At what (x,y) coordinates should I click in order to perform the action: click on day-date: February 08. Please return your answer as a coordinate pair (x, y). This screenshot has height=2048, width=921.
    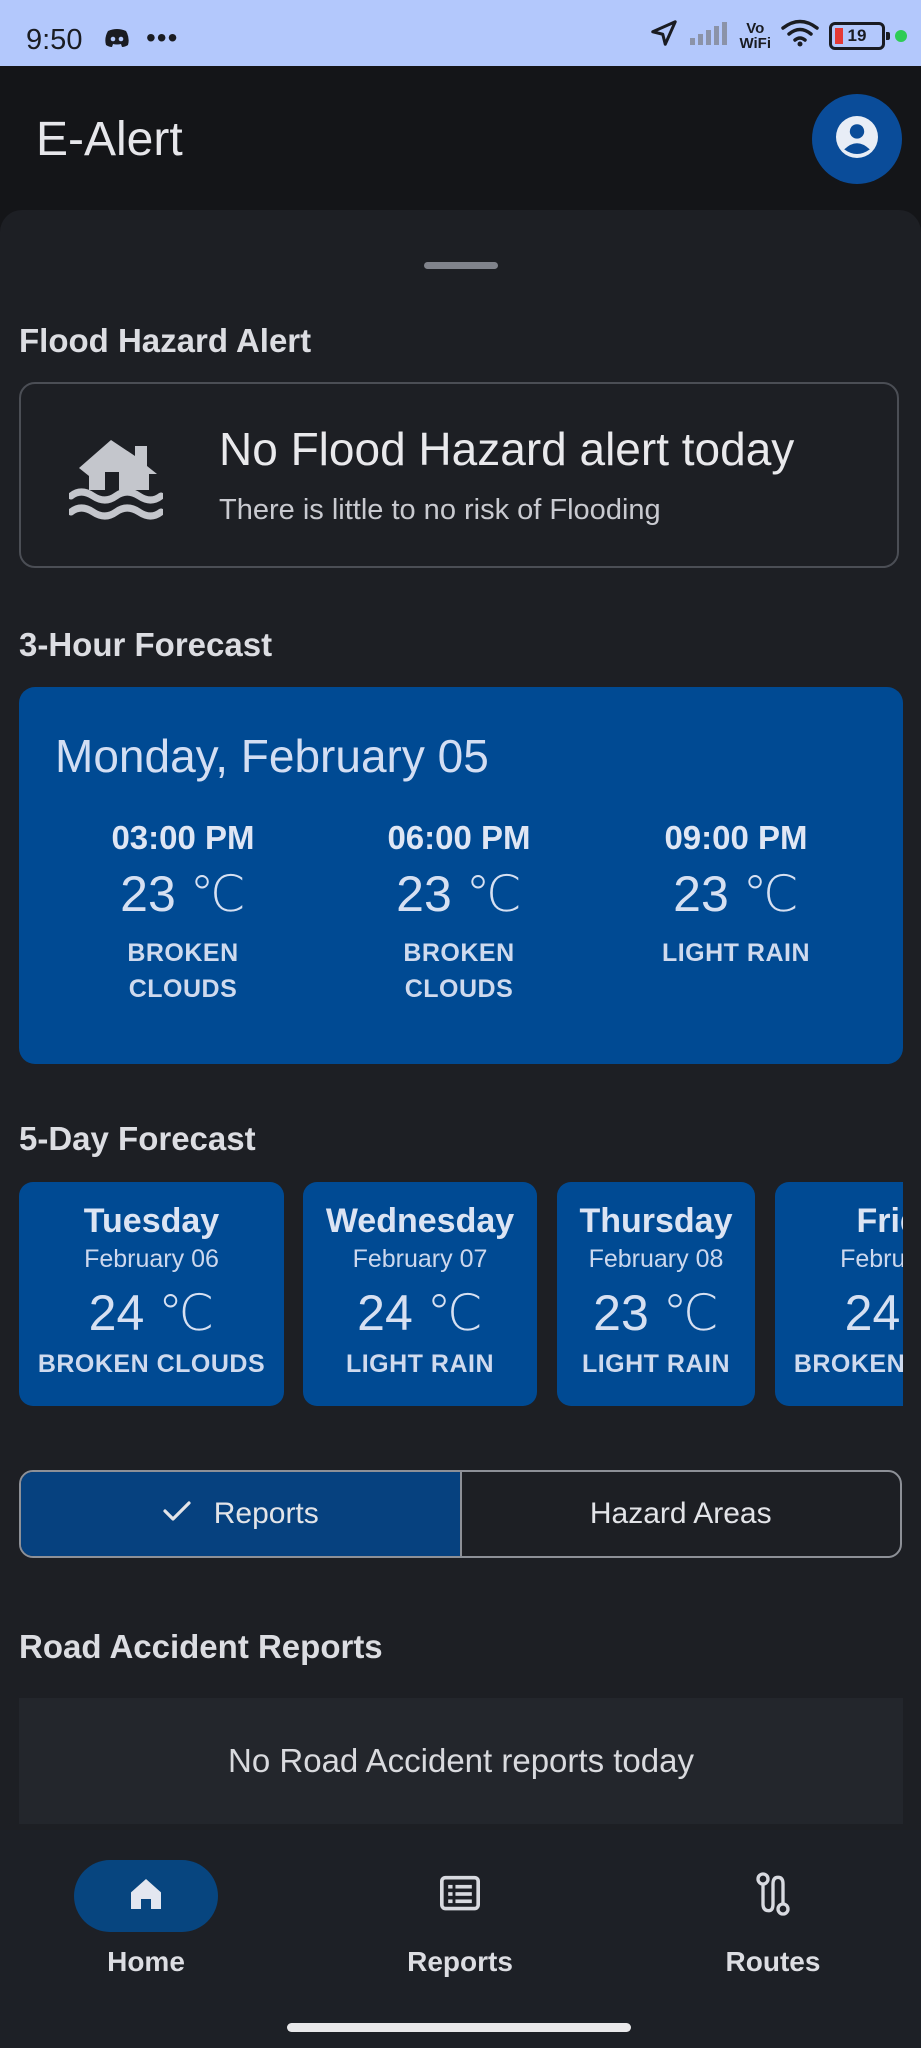
    Looking at the image, I should click on (656, 1259).